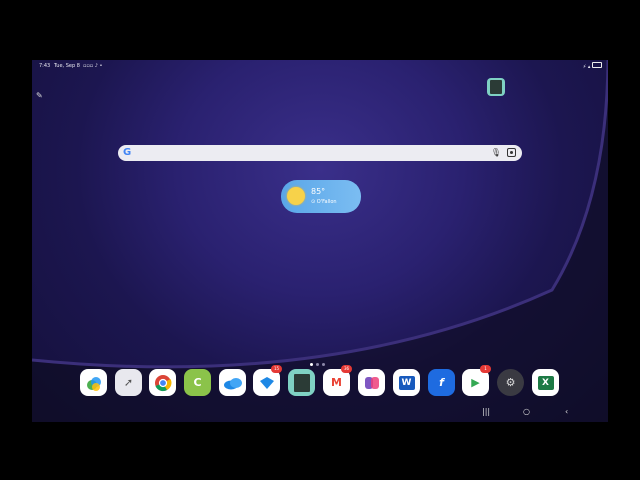  Describe the element at coordinates (276, 369) in the screenshot. I see `notification-badge: 15` at that location.